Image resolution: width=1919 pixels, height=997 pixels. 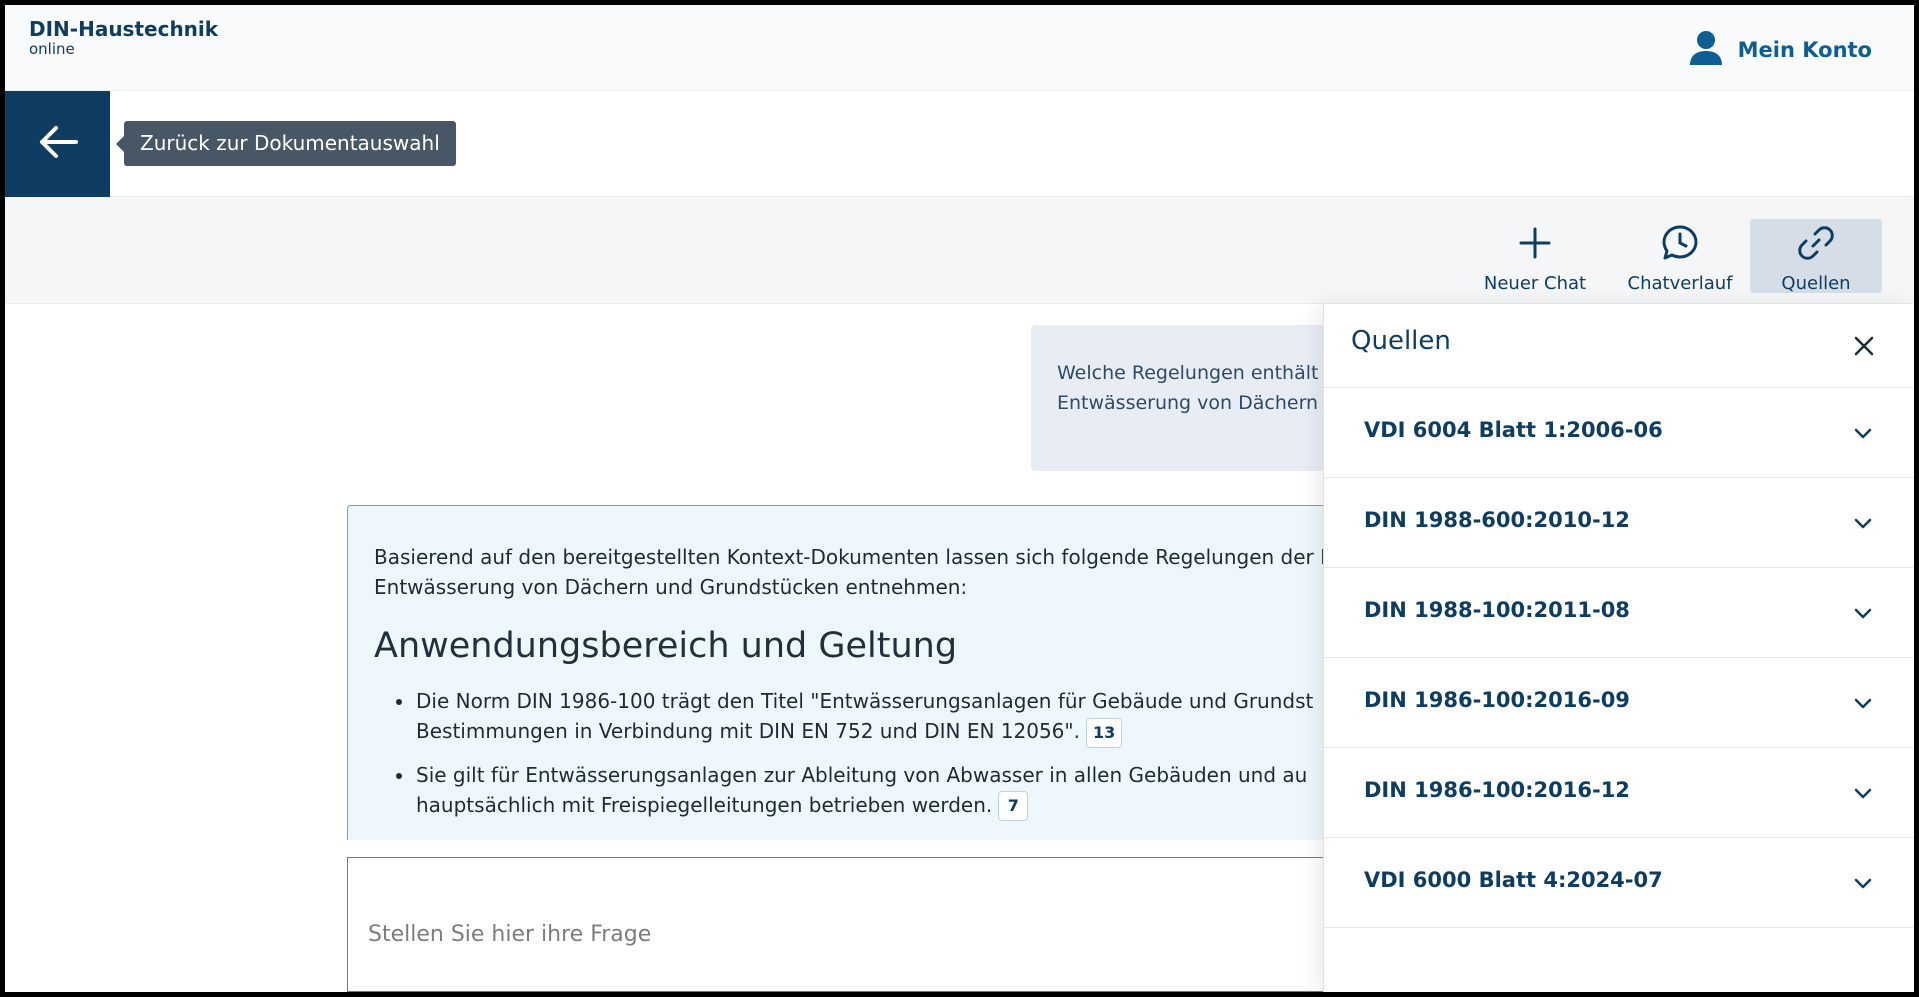 What do you see at coordinates (286, 143) in the screenshot?
I see `back-tooltip: Zurück zur Dokumentauswahl` at bounding box center [286, 143].